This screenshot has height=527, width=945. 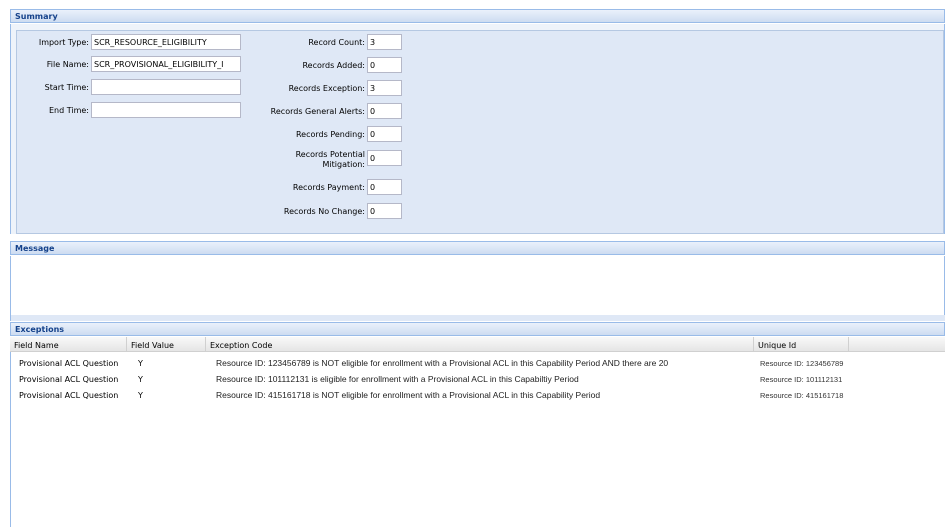 What do you see at coordinates (330, 154) in the screenshot?
I see `records-potential-mitigation-label-line1: Records Potential` at bounding box center [330, 154].